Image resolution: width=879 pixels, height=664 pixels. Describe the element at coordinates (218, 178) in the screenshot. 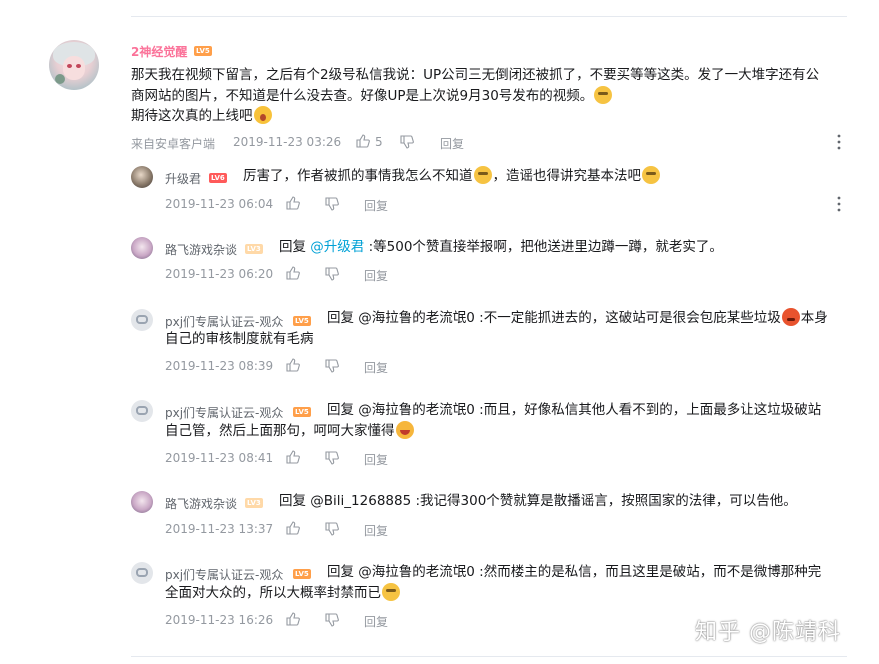

I see `level-badge: LV6` at that location.